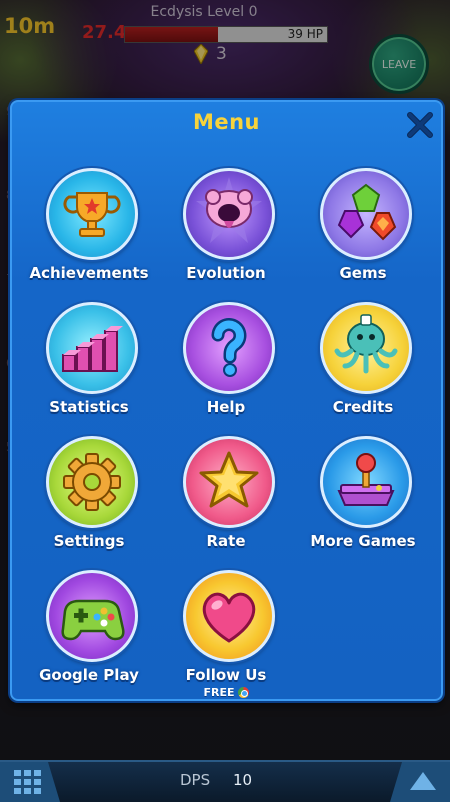 This screenshot has height=802, width=450. I want to click on menu-item-label: Settings, so click(89, 541).